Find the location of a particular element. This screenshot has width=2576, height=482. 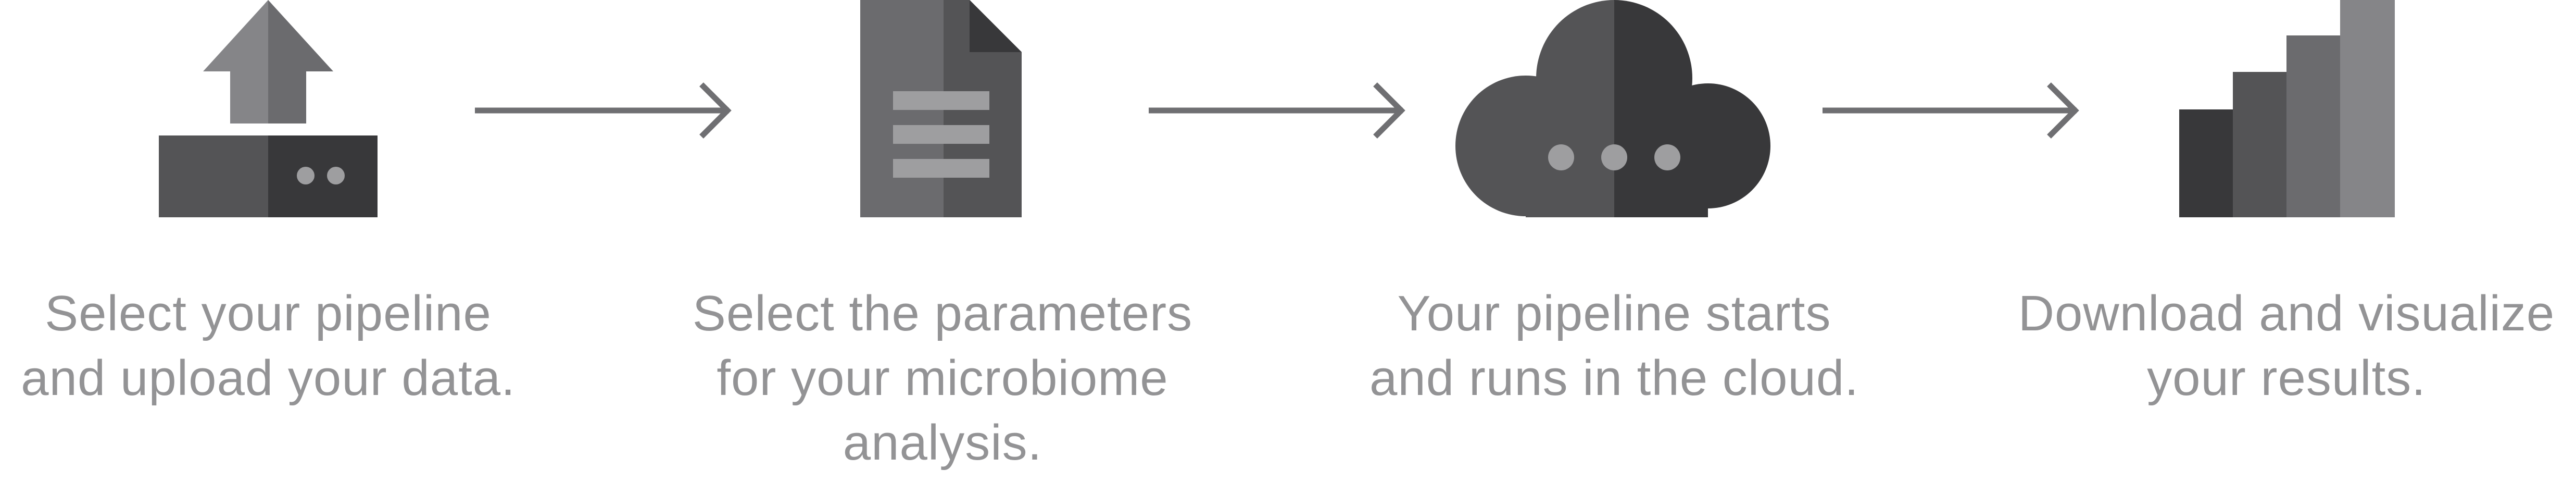

bar-chart-icon is located at coordinates (2287, 108).